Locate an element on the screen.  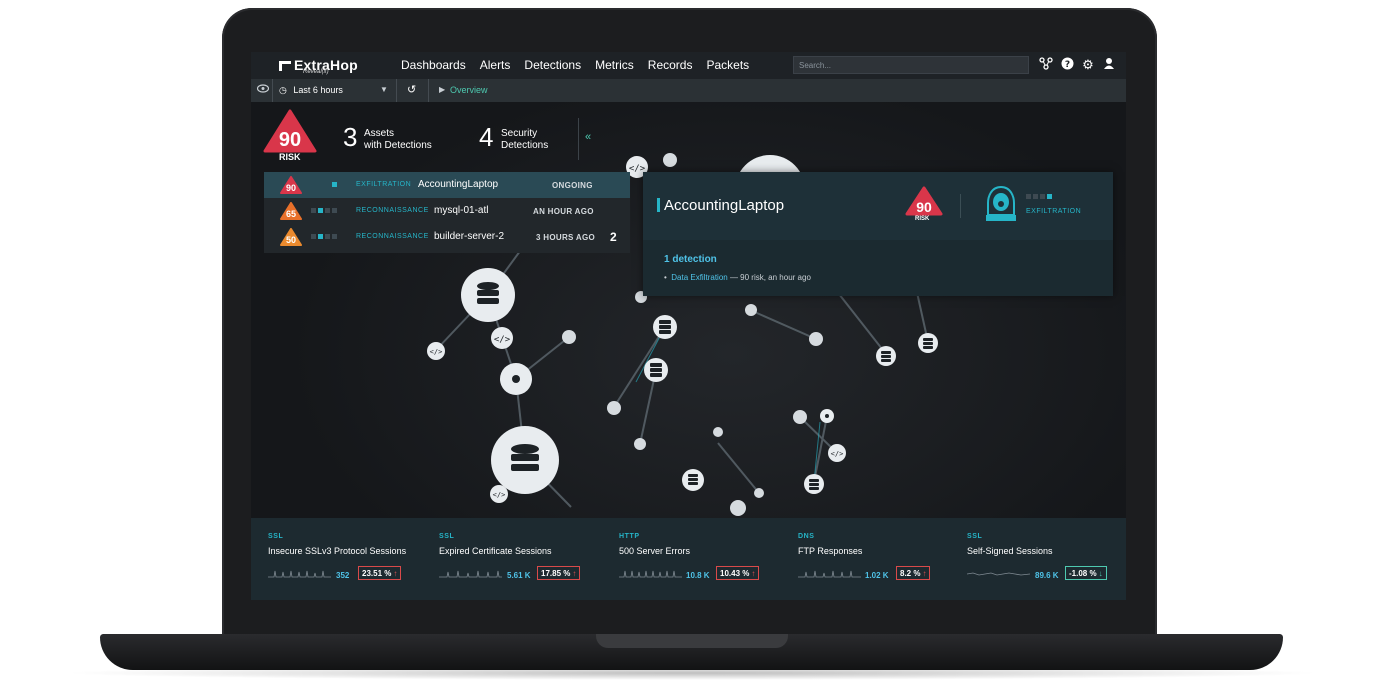
metric-category: HTTP is located at coordinates (629, 536).